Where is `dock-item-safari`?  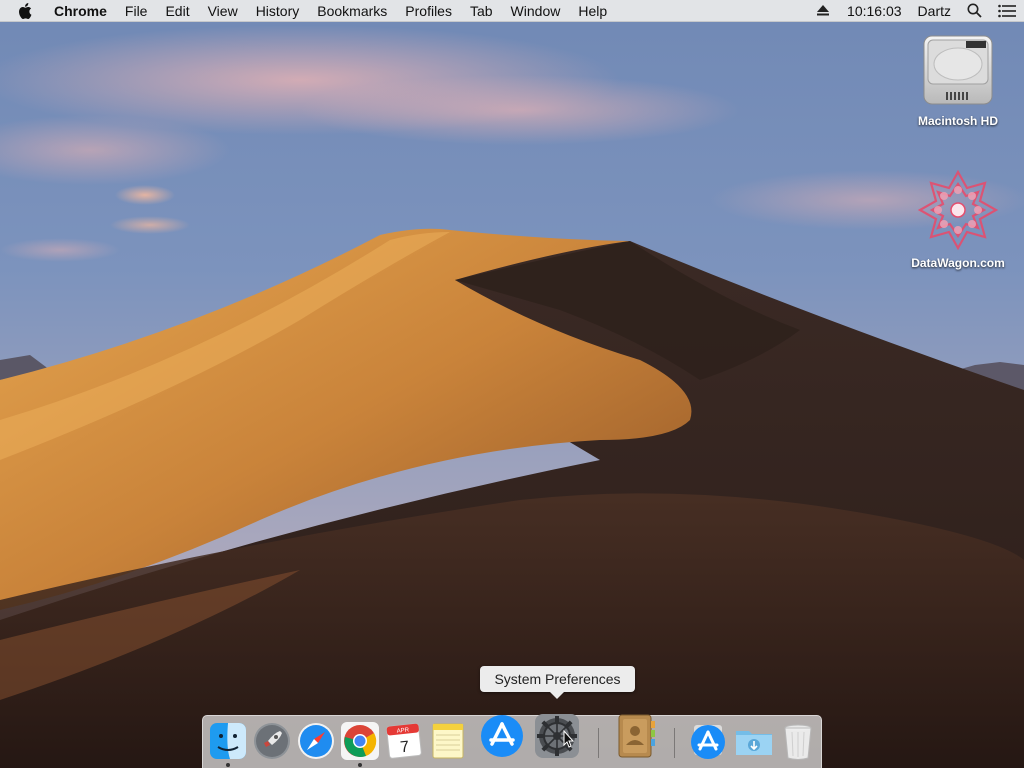
dock-item-safari is located at coordinates (316, 741).